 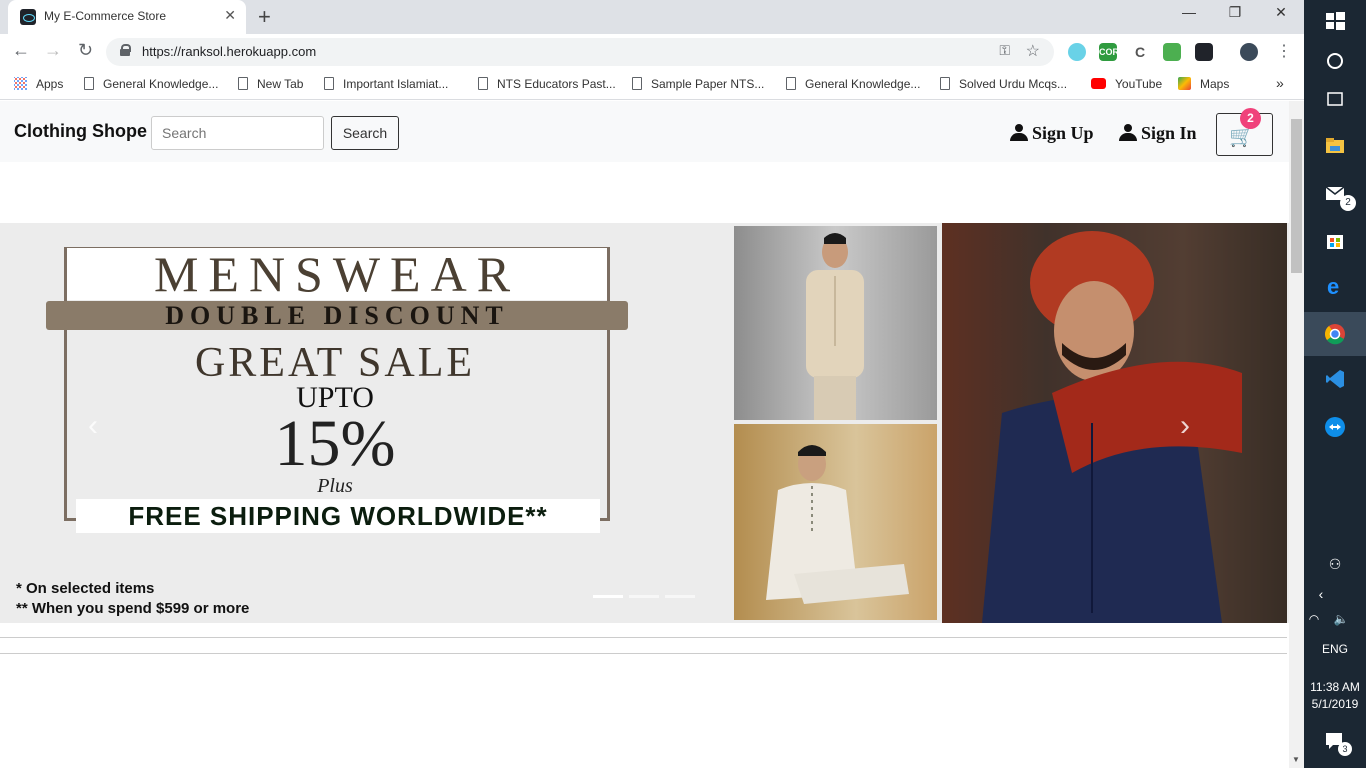 I want to click on product-photo-kurta, so click(x=835, y=522).